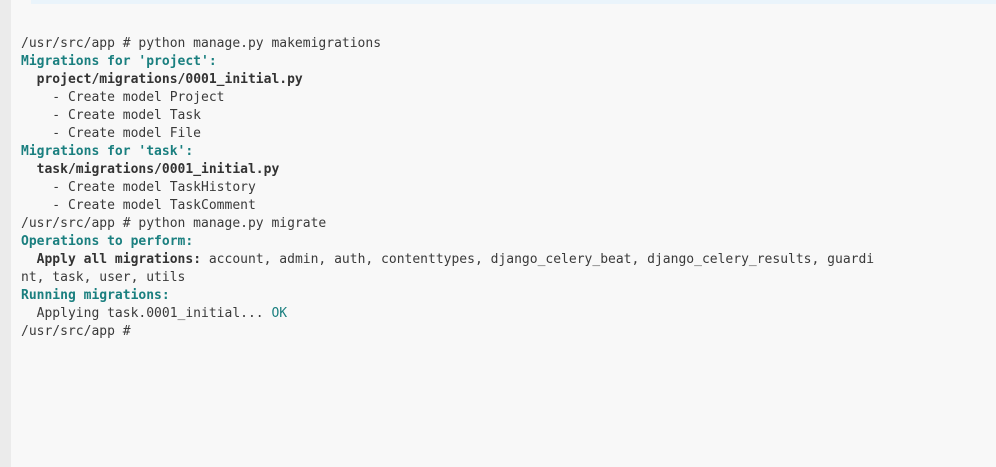 This screenshot has height=467, width=996. What do you see at coordinates (123, 97) in the screenshot?
I see `terminal-text: - Create model Project` at bounding box center [123, 97].